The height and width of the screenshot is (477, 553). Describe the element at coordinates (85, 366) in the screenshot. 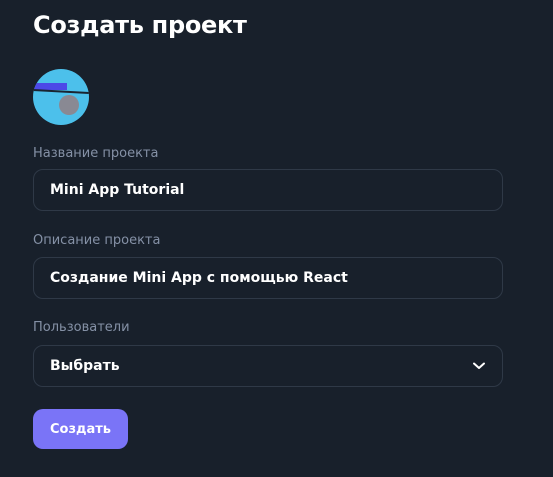

I see `users-select-value: Выбрать` at that location.